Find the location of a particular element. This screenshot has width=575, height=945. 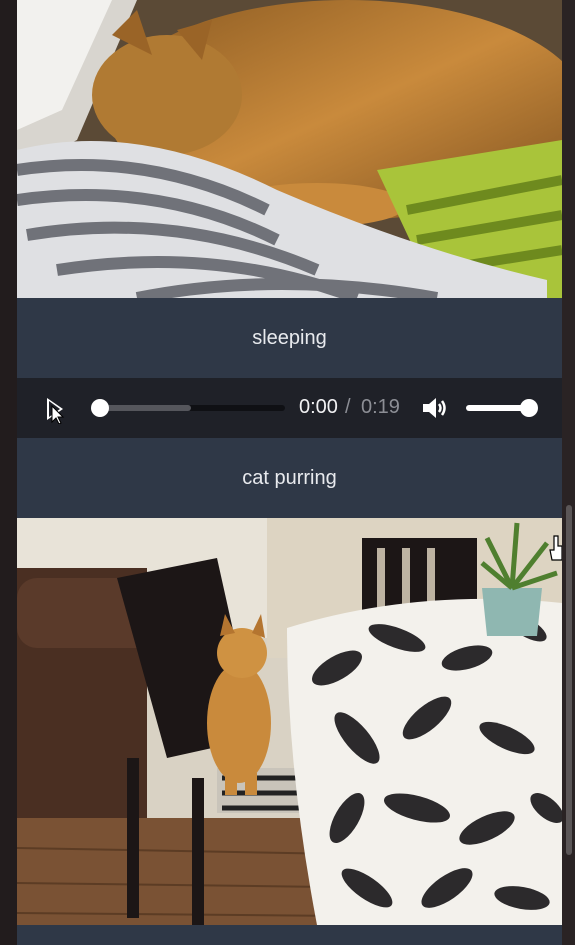

volume-knob is located at coordinates (529, 408).